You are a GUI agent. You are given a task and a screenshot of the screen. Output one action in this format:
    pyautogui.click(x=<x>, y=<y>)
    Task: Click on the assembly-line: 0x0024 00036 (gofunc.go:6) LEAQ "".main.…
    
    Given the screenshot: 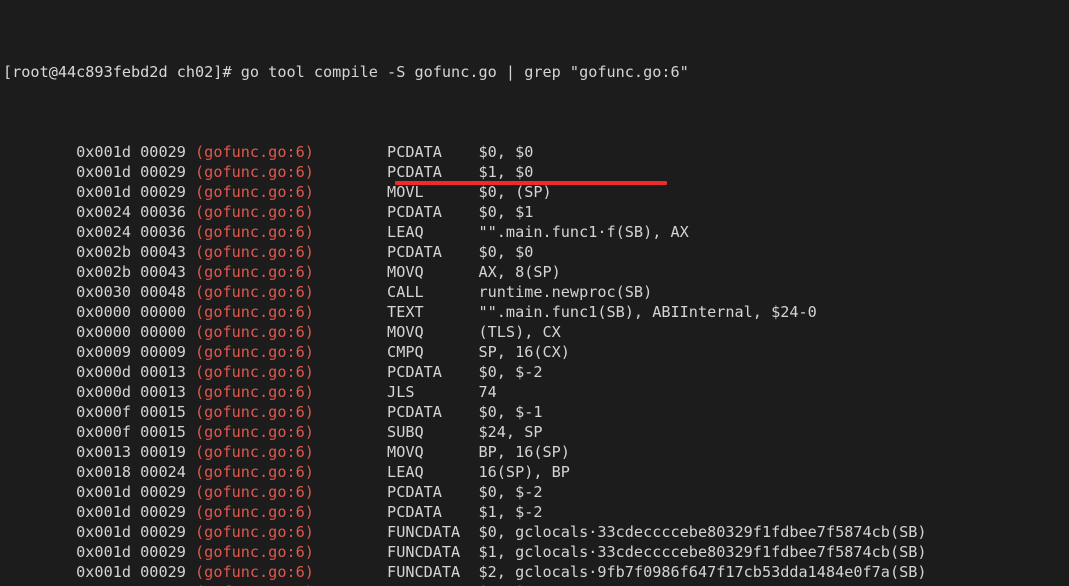 What is the action you would take?
    pyautogui.click(x=465, y=232)
    